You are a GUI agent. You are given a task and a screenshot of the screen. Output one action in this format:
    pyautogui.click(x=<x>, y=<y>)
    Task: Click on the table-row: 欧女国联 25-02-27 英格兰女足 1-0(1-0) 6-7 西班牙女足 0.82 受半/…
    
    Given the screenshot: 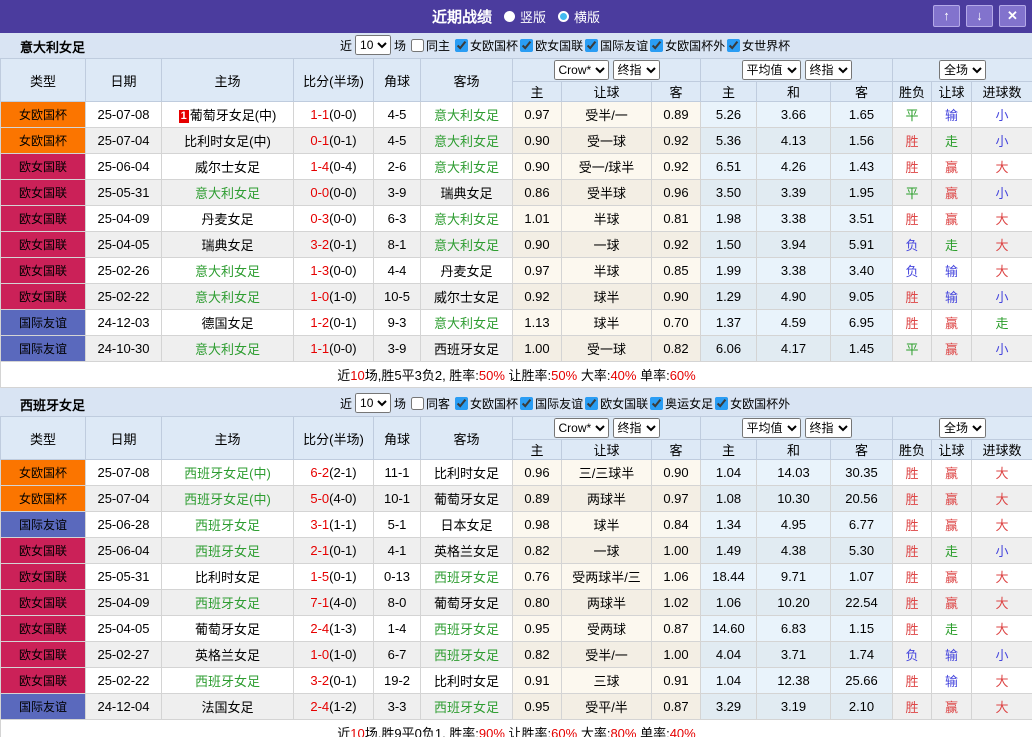 What is the action you would take?
    pyautogui.click(x=516, y=654)
    